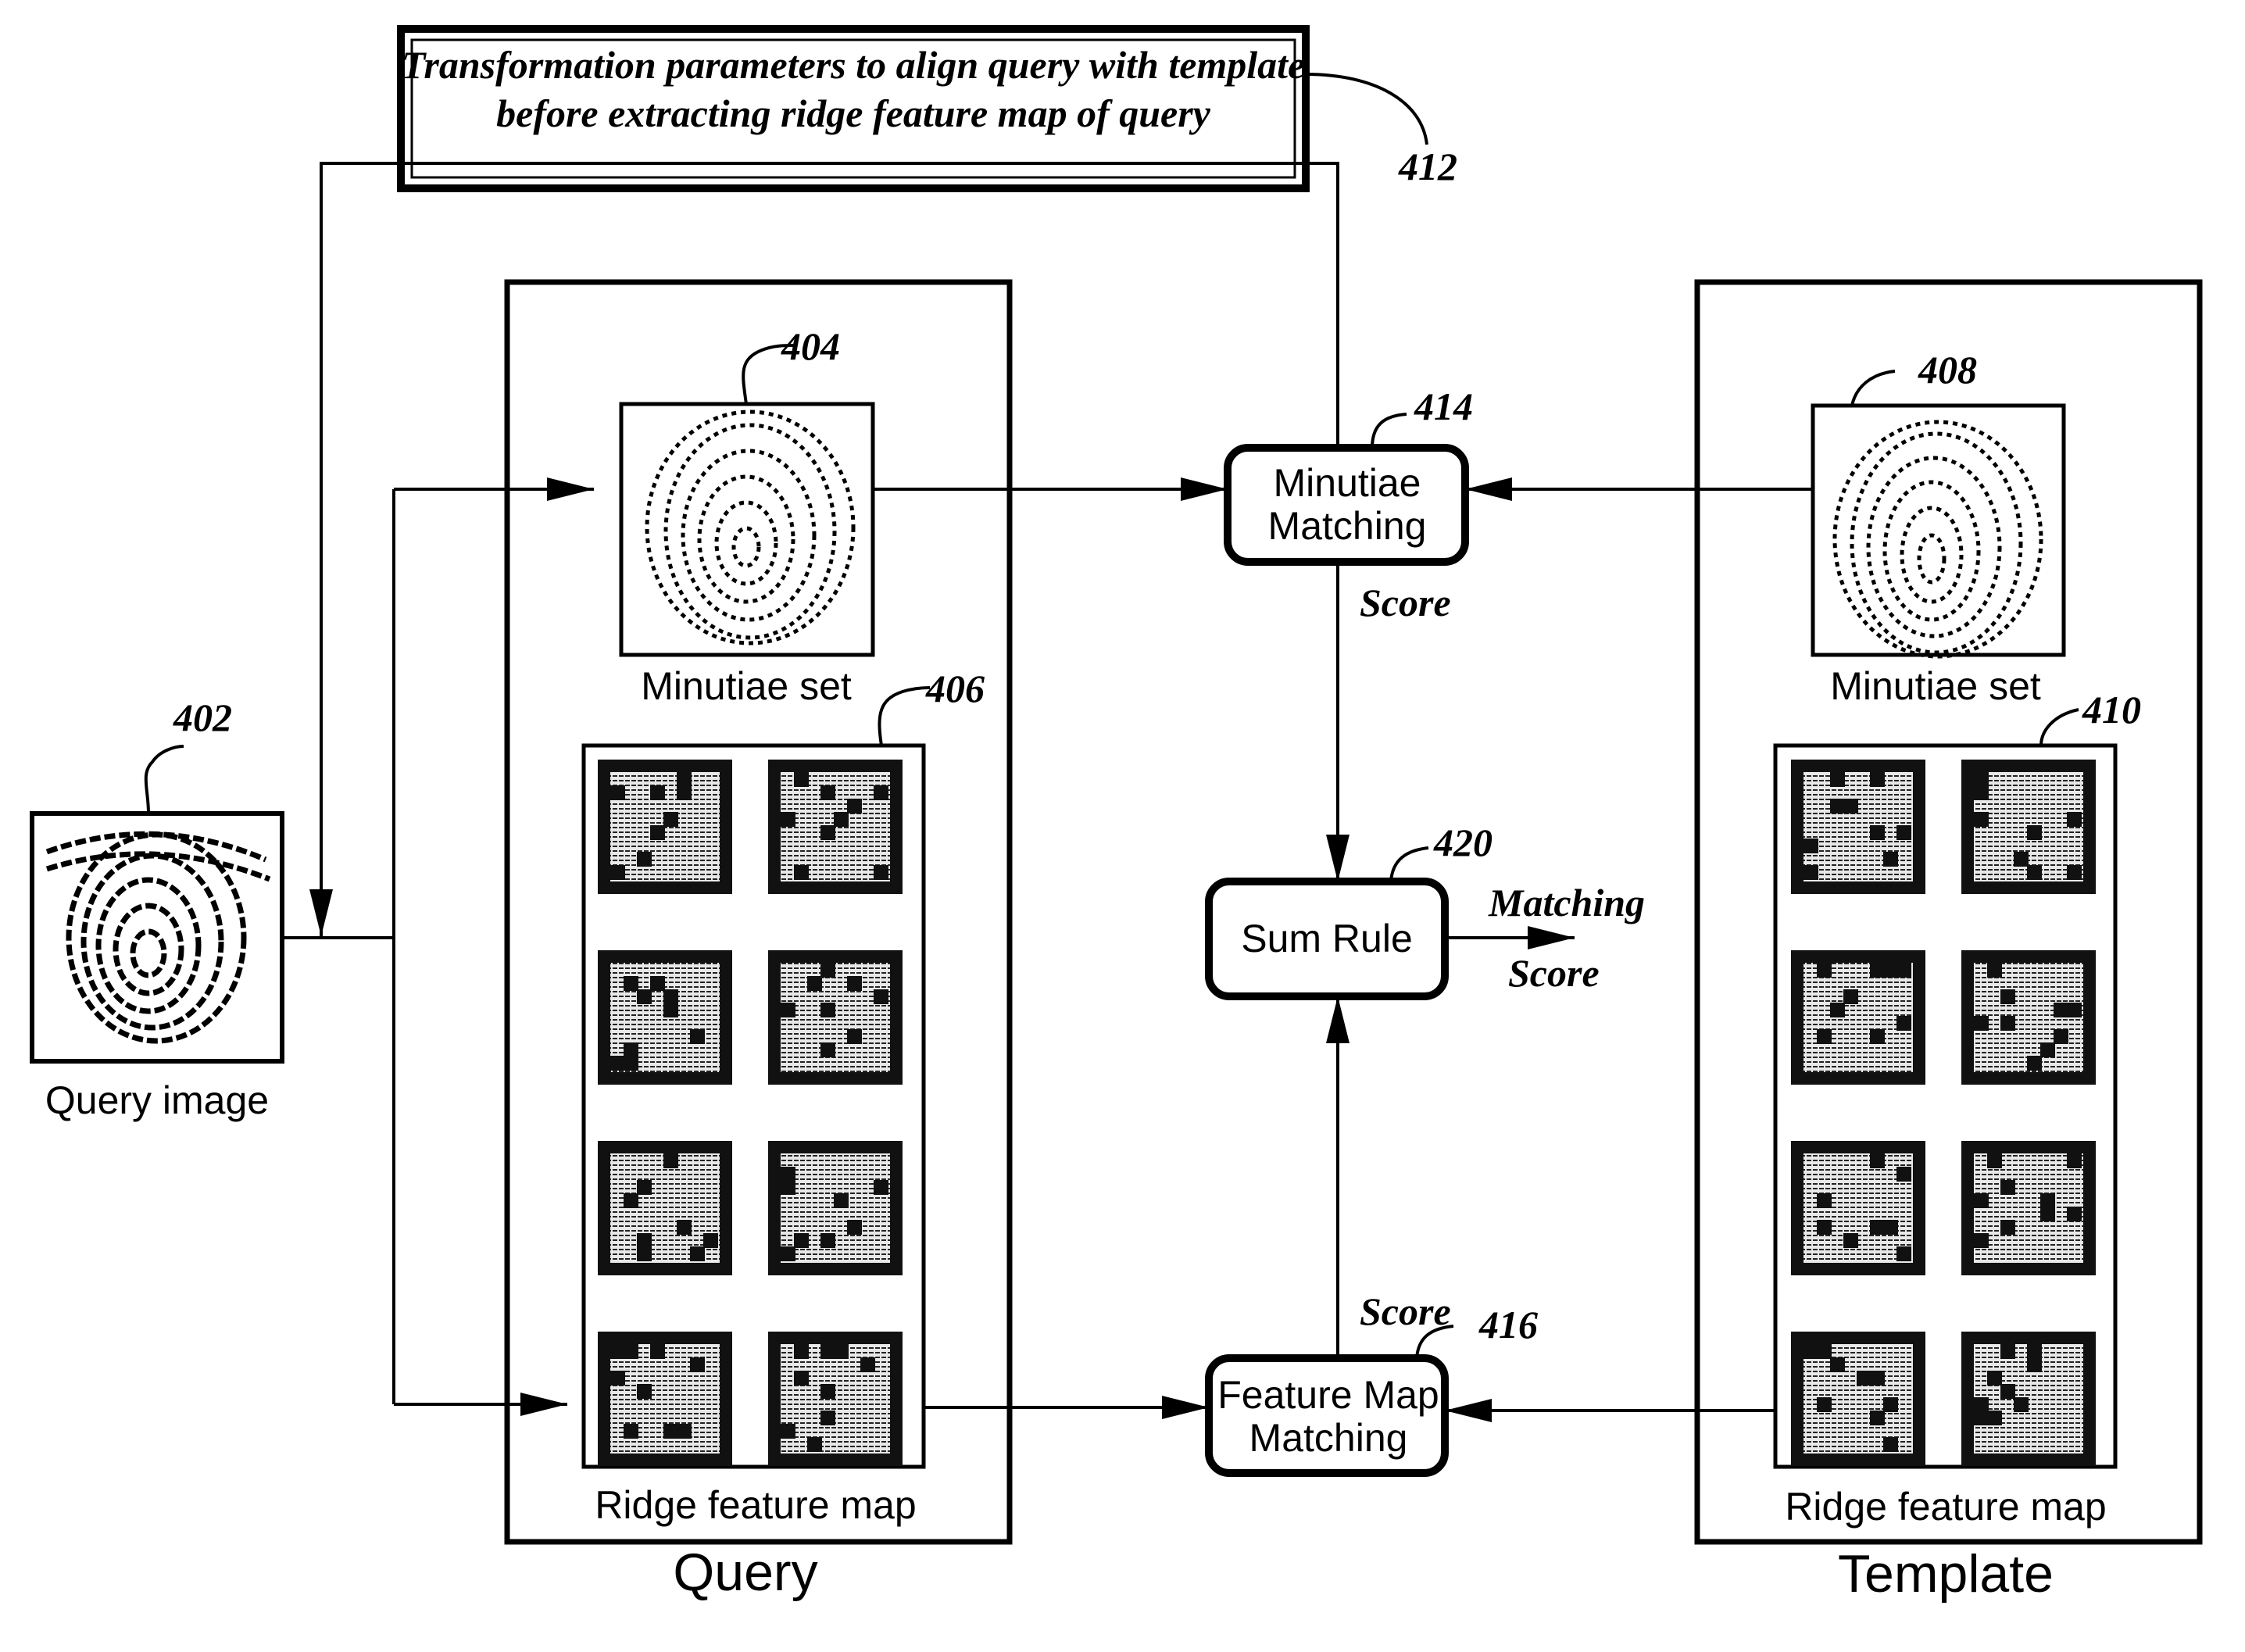 This screenshot has height=1652, width=2245. I want to click on query-image-label: Query image, so click(157, 1100).